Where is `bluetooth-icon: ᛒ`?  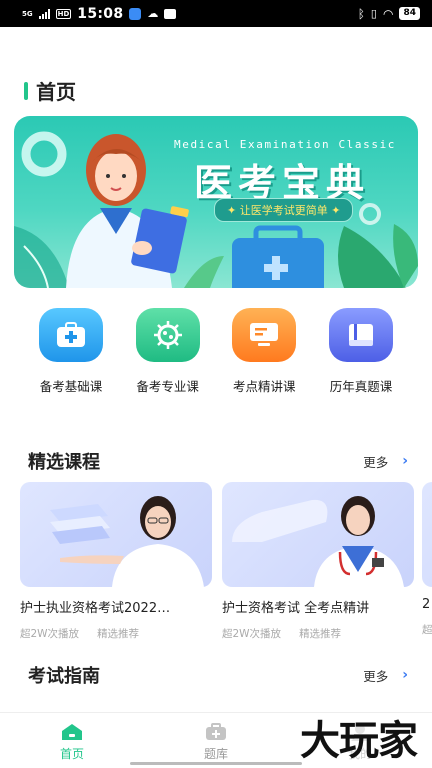
bluetooth-icon: ᛒ is located at coordinates (361, 13).